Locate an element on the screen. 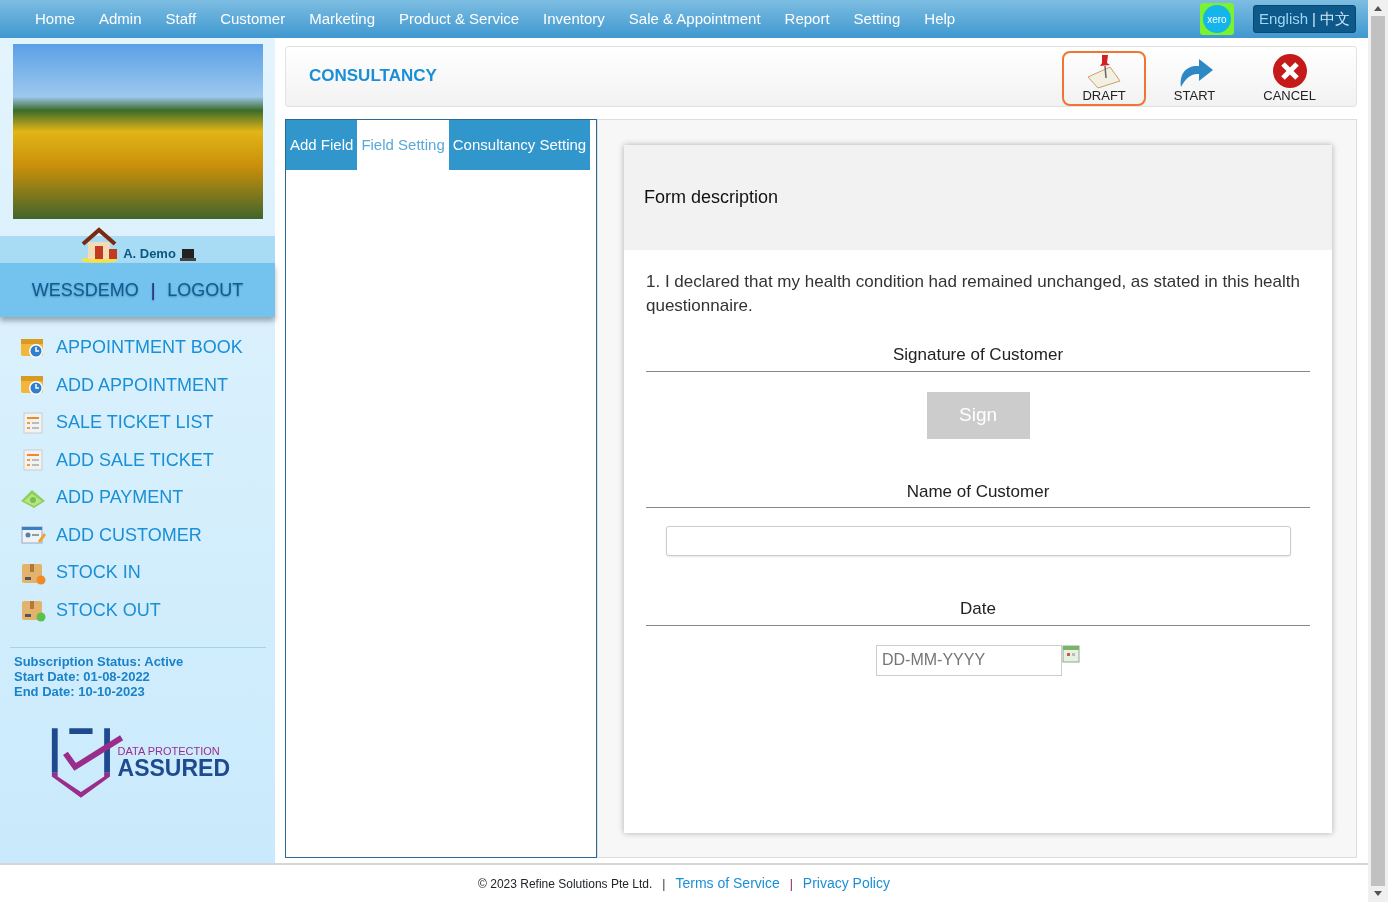 The height and width of the screenshot is (902, 1388). tab: Consultancy Setting is located at coordinates (519, 145).